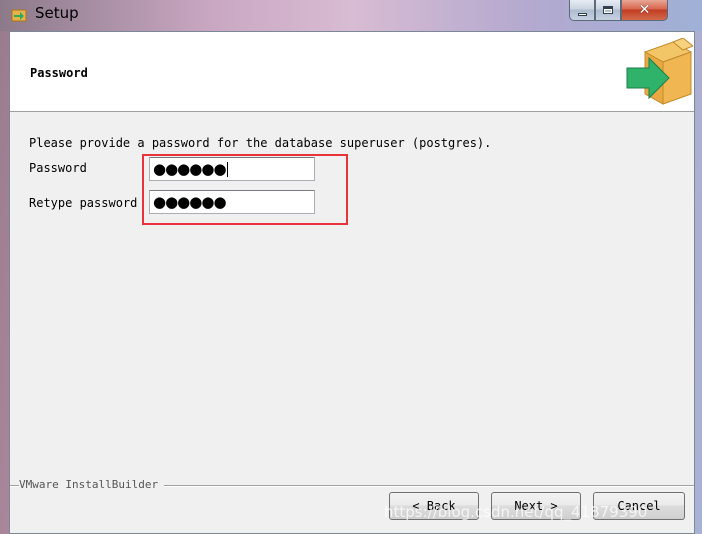 The height and width of the screenshot is (534, 702). Describe the element at coordinates (351, 15) in the screenshot. I see `title-bar: Setup ✕` at that location.